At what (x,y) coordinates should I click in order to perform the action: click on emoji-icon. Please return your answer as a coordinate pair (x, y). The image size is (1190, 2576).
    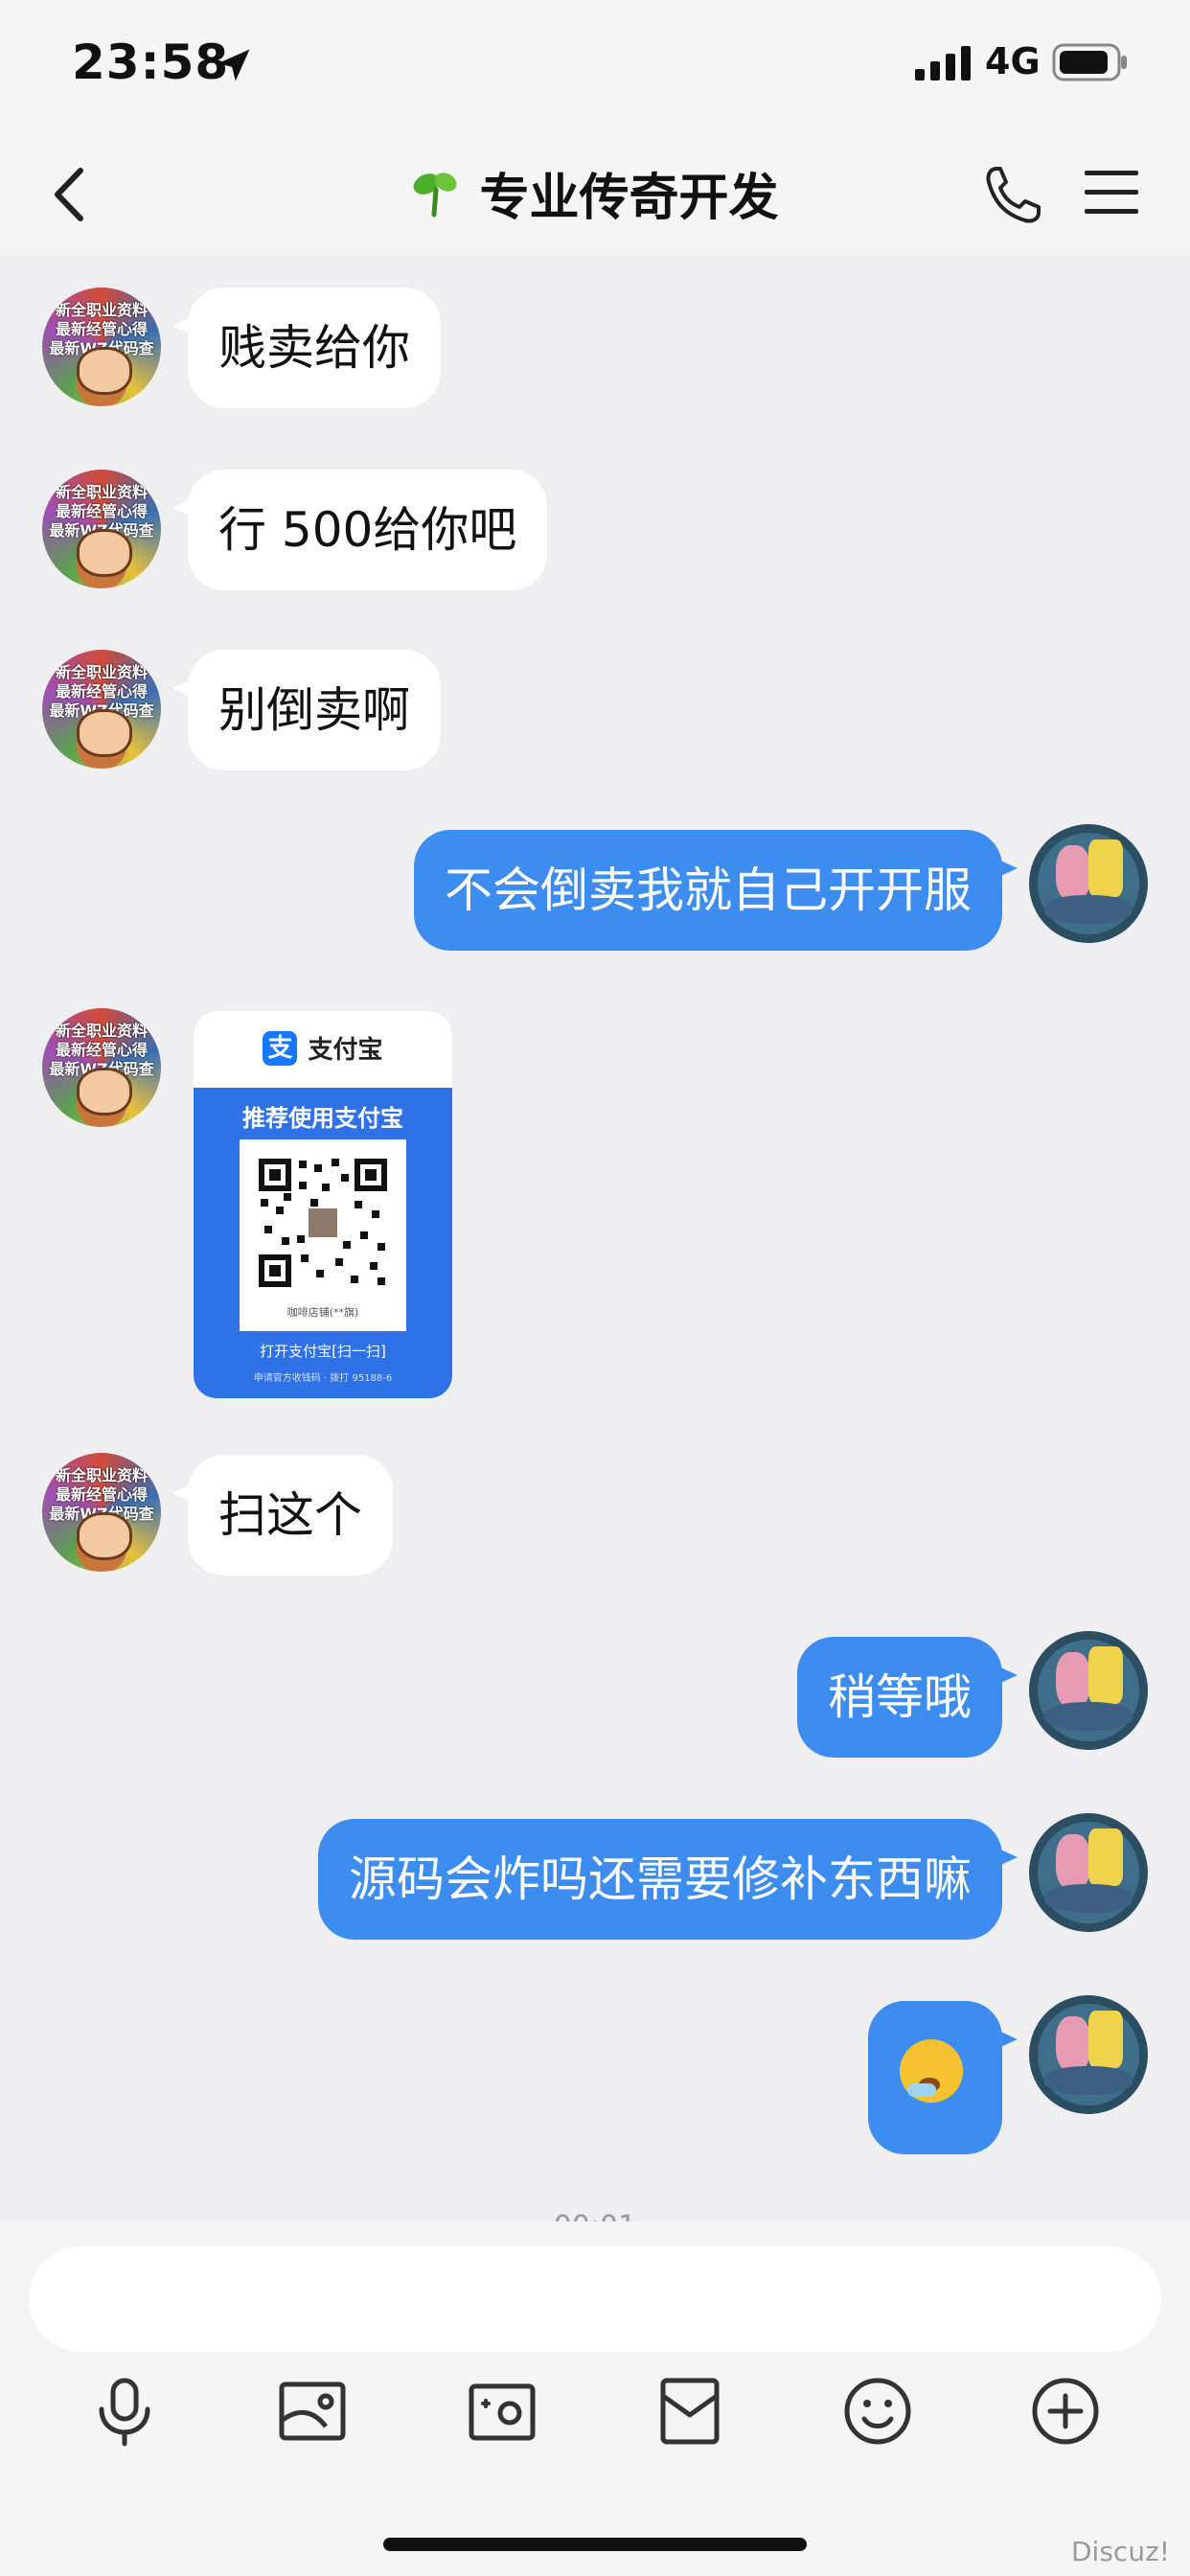
    Looking at the image, I should click on (878, 2411).